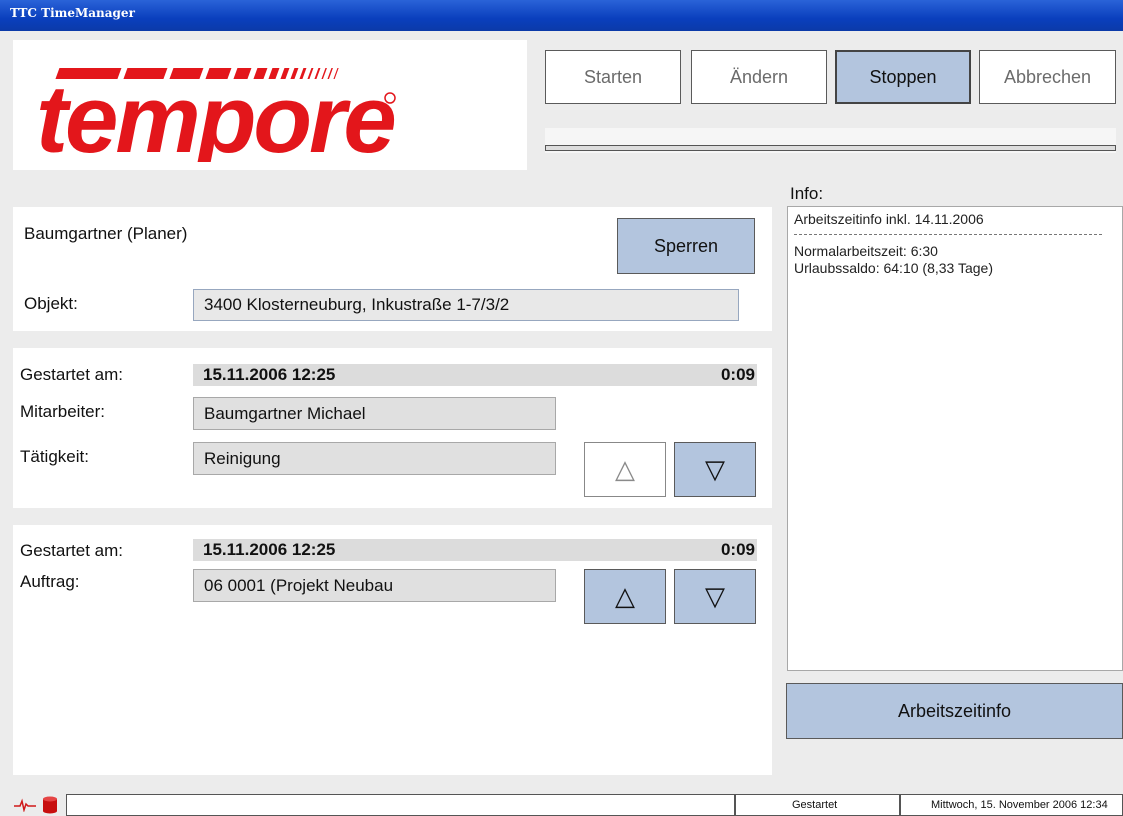  I want to click on object-label: Objekt:, so click(51, 303).